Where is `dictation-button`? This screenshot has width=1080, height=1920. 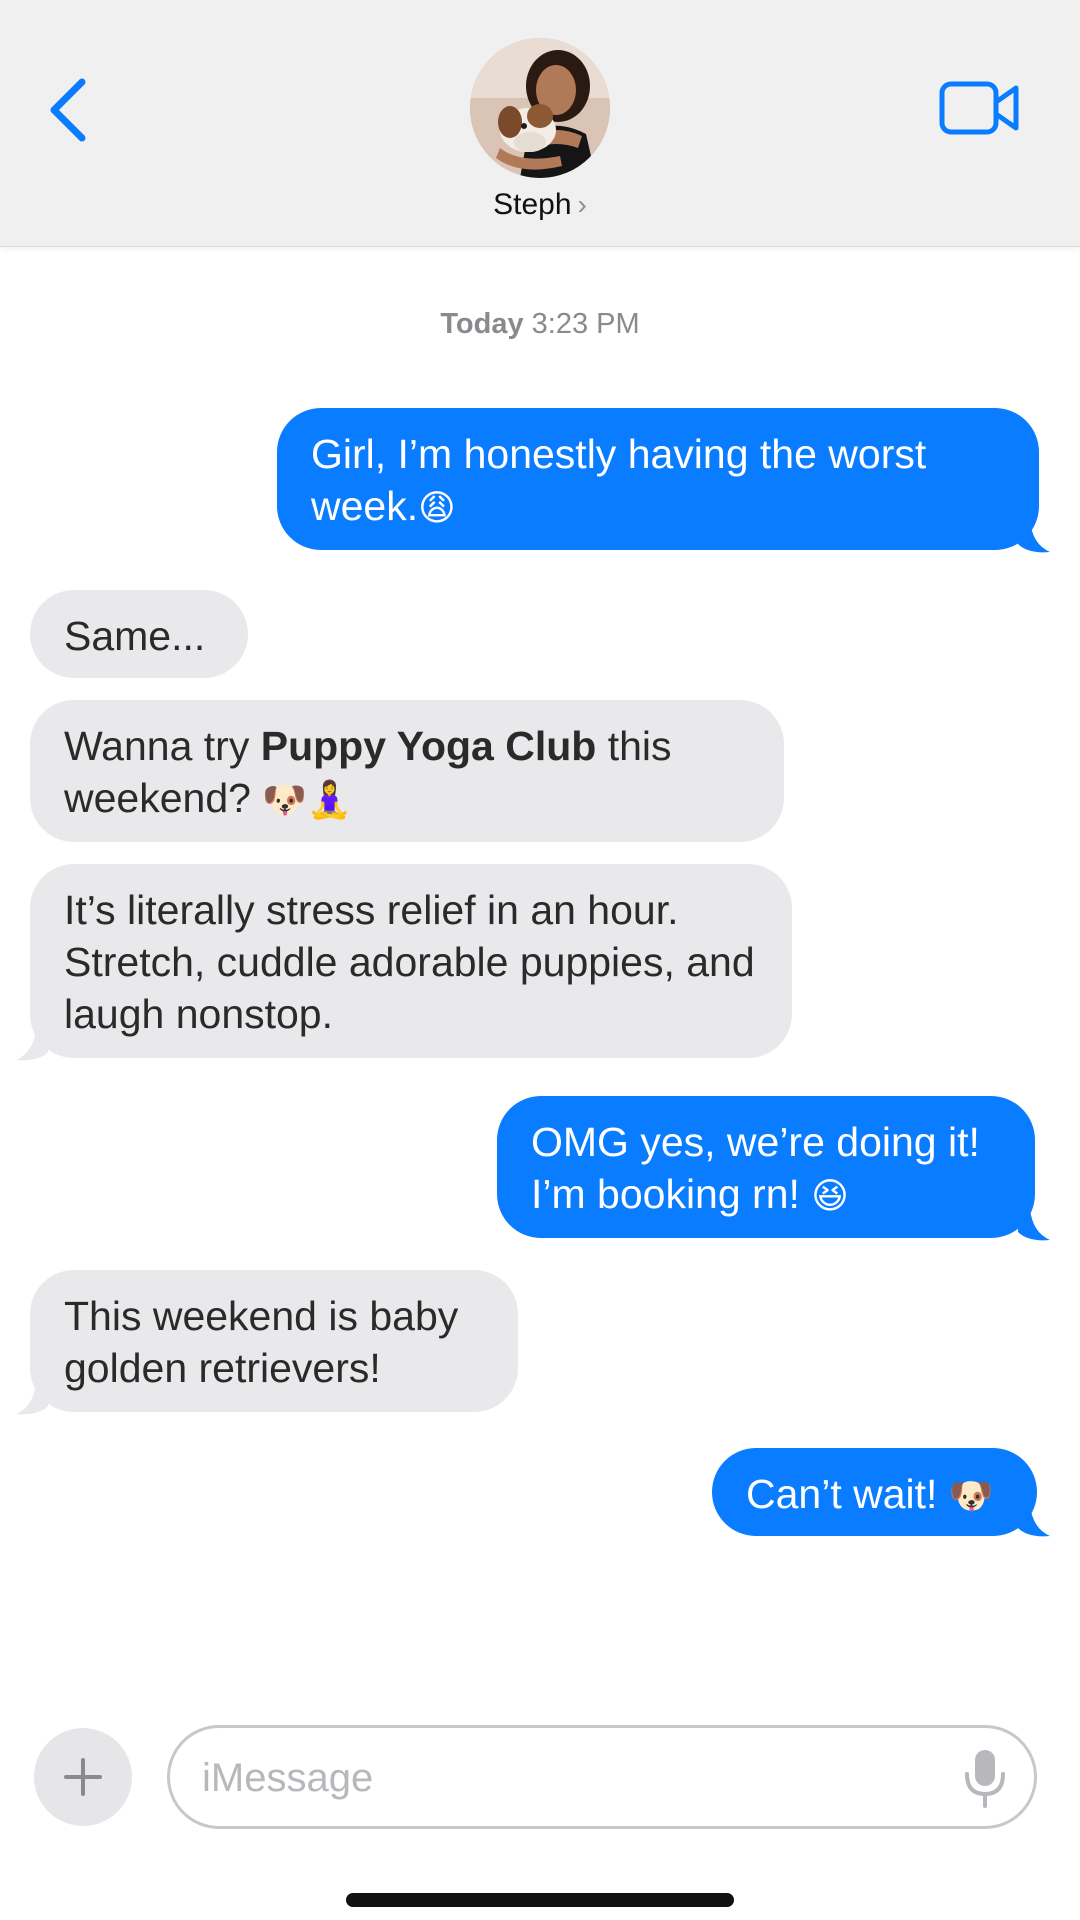
dictation-button is located at coordinates (985, 1778).